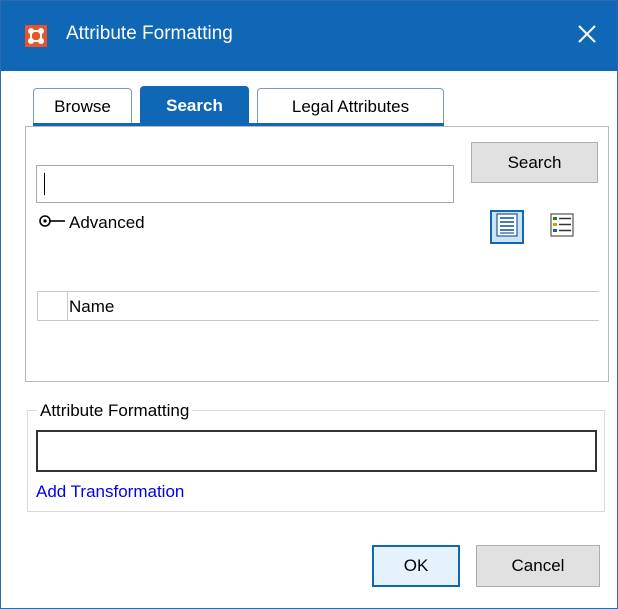 The image size is (618, 609). What do you see at coordinates (91, 307) in the screenshot?
I see `table-name-column: Name` at bounding box center [91, 307].